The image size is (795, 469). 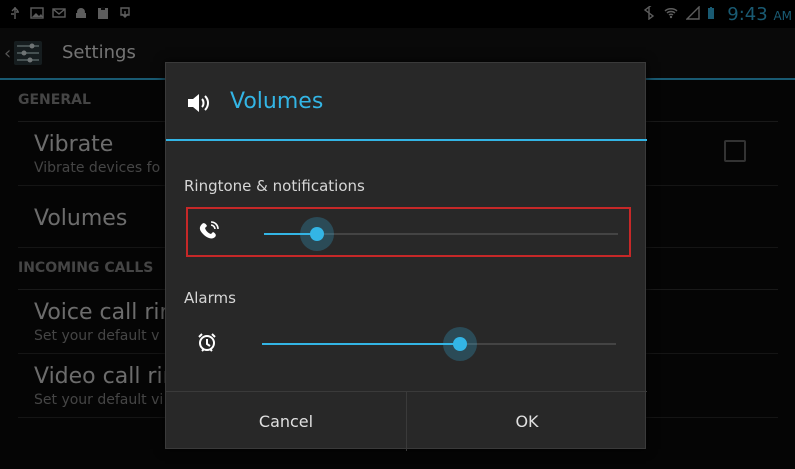 What do you see at coordinates (406, 102) in the screenshot?
I see `dialog-header: Volumes` at bounding box center [406, 102].